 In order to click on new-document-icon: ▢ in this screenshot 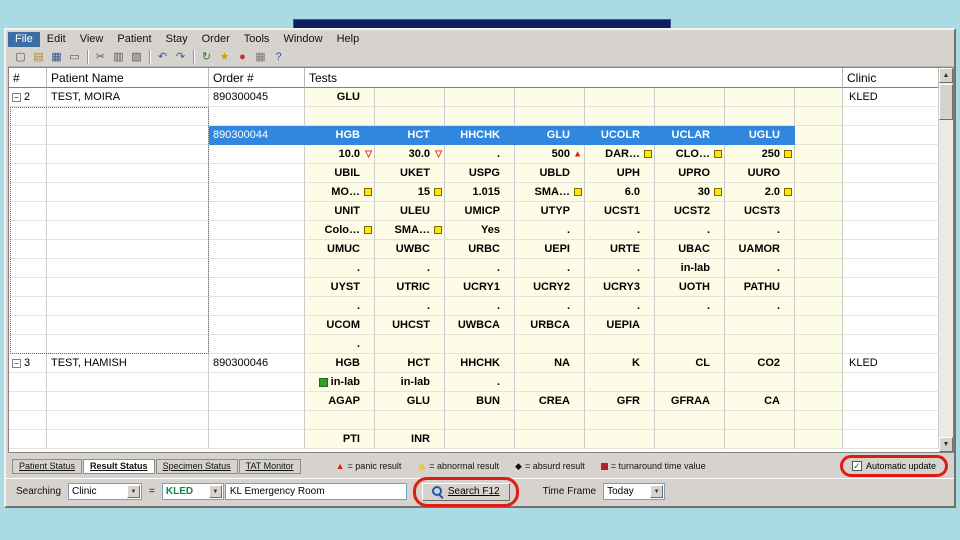, I will do `click(20, 56)`.